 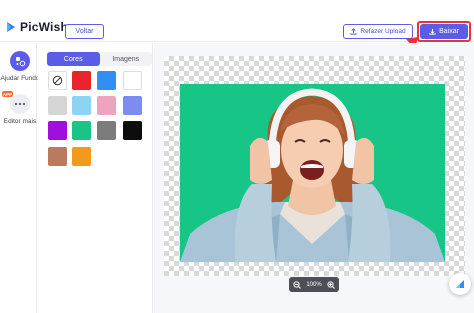 I want to click on more-dots-icon, so click(x=20, y=104).